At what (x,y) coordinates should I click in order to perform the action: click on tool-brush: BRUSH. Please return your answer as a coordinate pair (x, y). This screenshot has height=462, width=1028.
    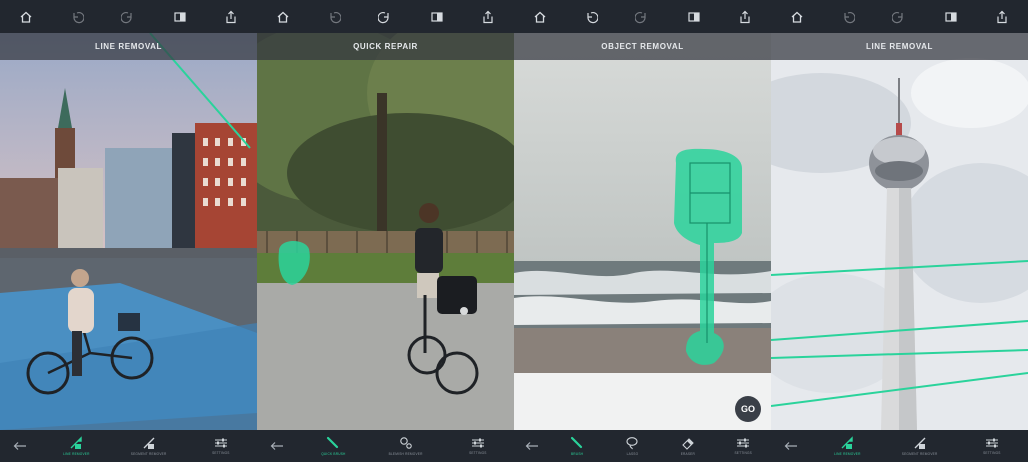
    Looking at the image, I should click on (577, 446).